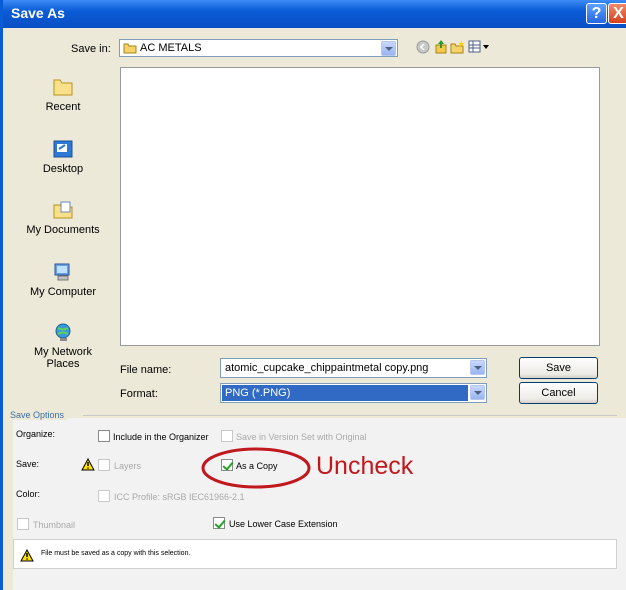 Image resolution: width=626 pixels, height=590 pixels. I want to click on cancel-button: Cancel, so click(558, 393).